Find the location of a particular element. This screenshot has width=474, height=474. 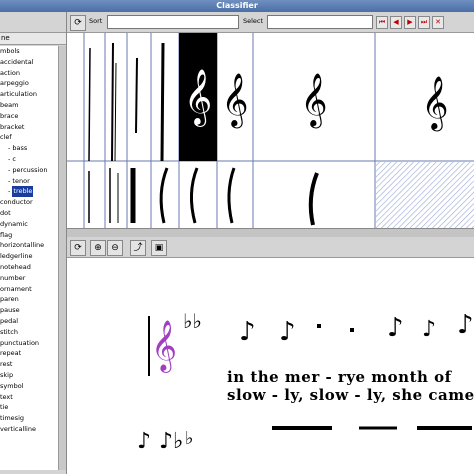

tree-item-label: repeat is located at coordinates (11, 353).